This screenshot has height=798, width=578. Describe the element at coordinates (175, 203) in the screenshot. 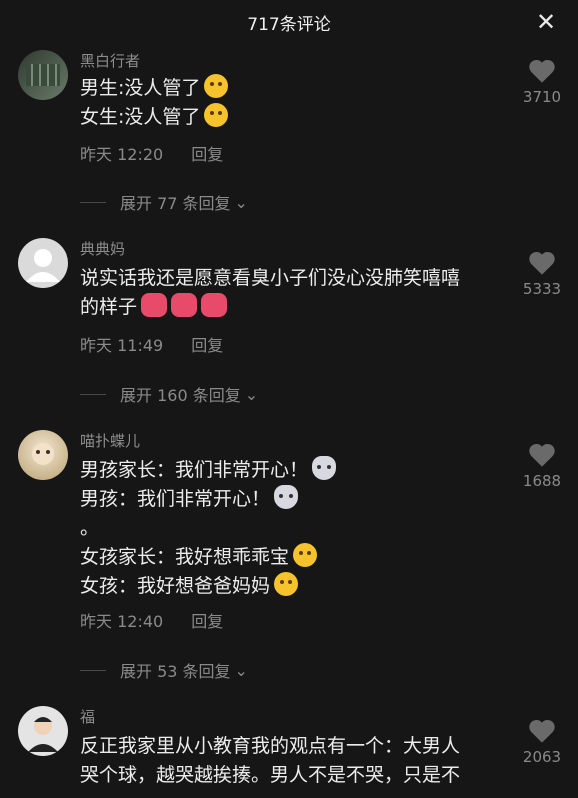

I see `expand-replies-label: 展开 77 条回复` at that location.